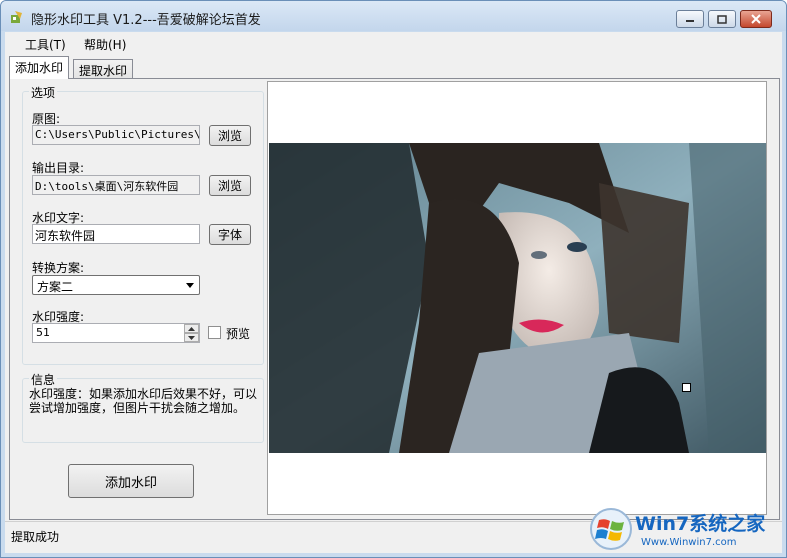 The image size is (787, 558). What do you see at coordinates (393, 43) in the screenshot?
I see `menu-bar: 工具(T) 帮助(H)` at bounding box center [393, 43].